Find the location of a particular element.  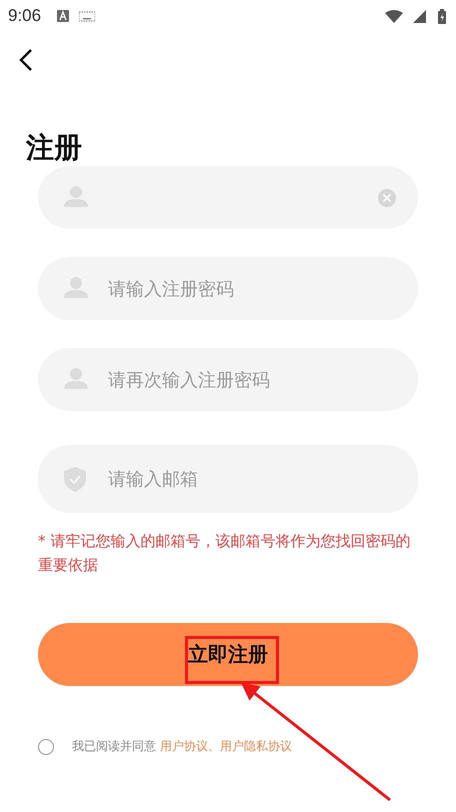

input-field: 请输入邮箱 is located at coordinates (228, 479).